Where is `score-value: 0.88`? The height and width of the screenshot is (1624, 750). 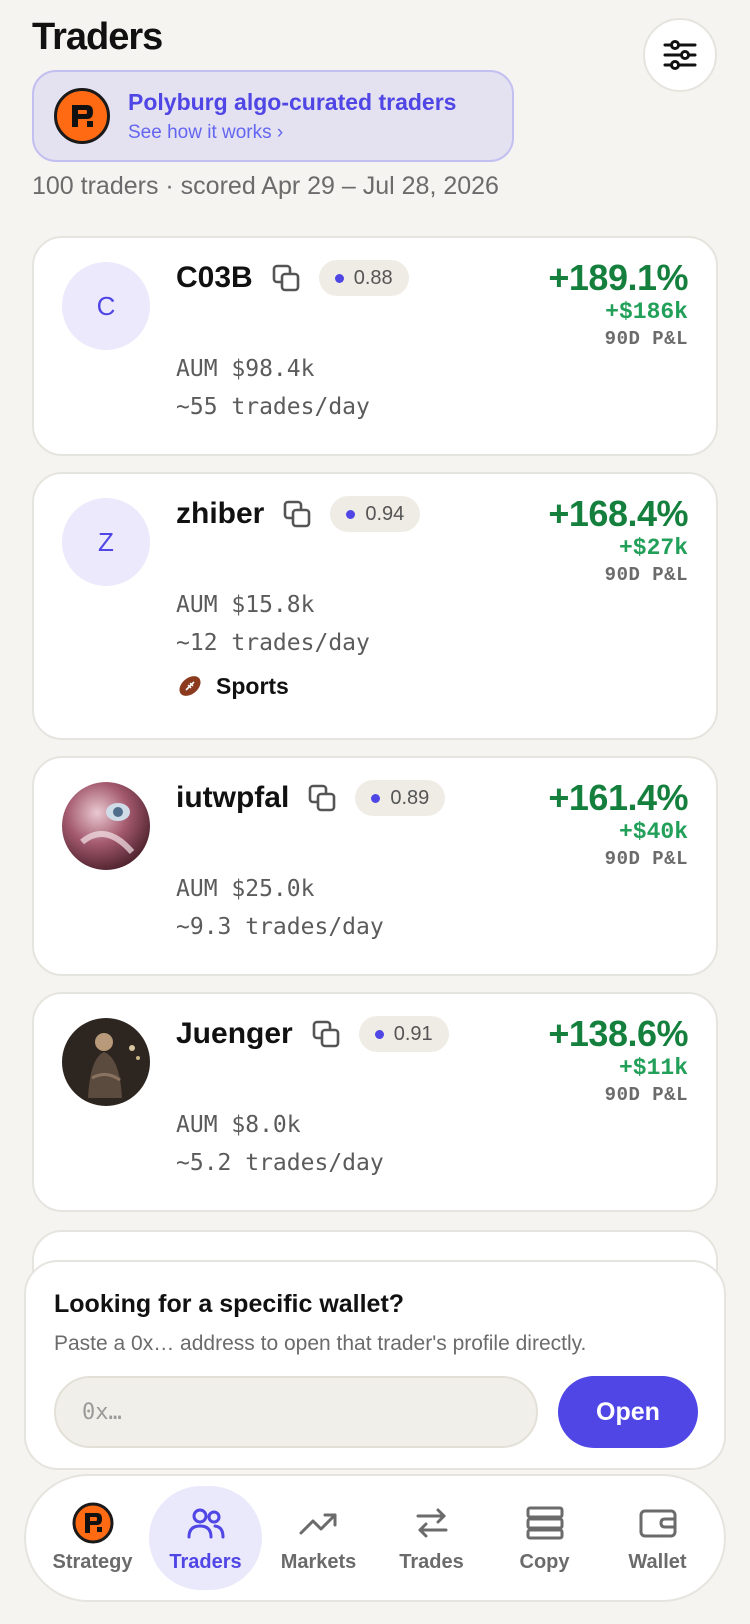
score-value: 0.88 is located at coordinates (373, 277).